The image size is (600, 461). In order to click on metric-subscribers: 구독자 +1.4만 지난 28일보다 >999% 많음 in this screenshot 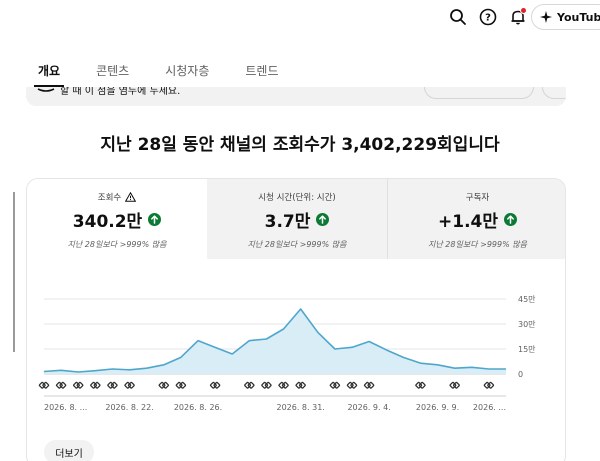, I will do `click(476, 219)`.